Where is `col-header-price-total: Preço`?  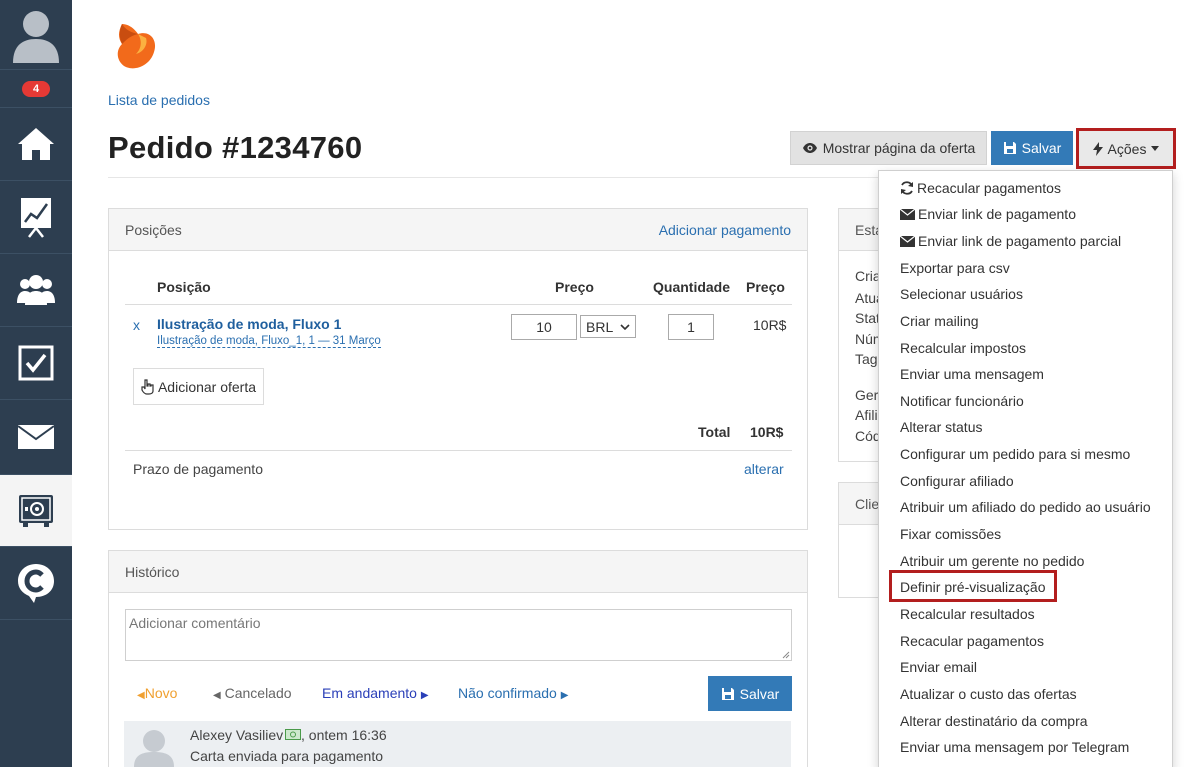 col-header-price-total: Preço is located at coordinates (765, 287).